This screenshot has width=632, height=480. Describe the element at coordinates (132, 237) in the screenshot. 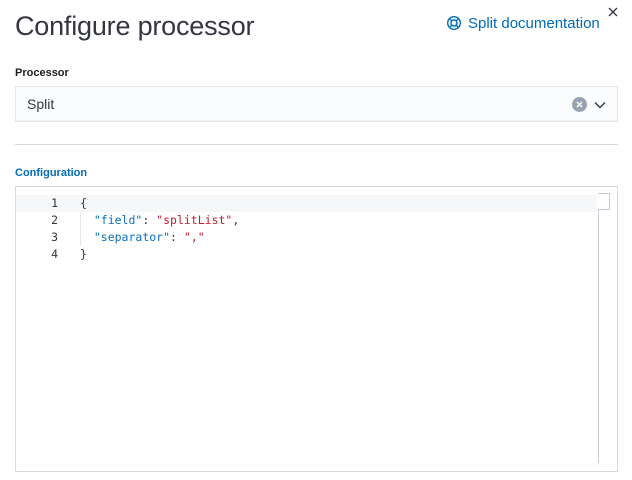

I see `code-token-key: "separator"` at that location.